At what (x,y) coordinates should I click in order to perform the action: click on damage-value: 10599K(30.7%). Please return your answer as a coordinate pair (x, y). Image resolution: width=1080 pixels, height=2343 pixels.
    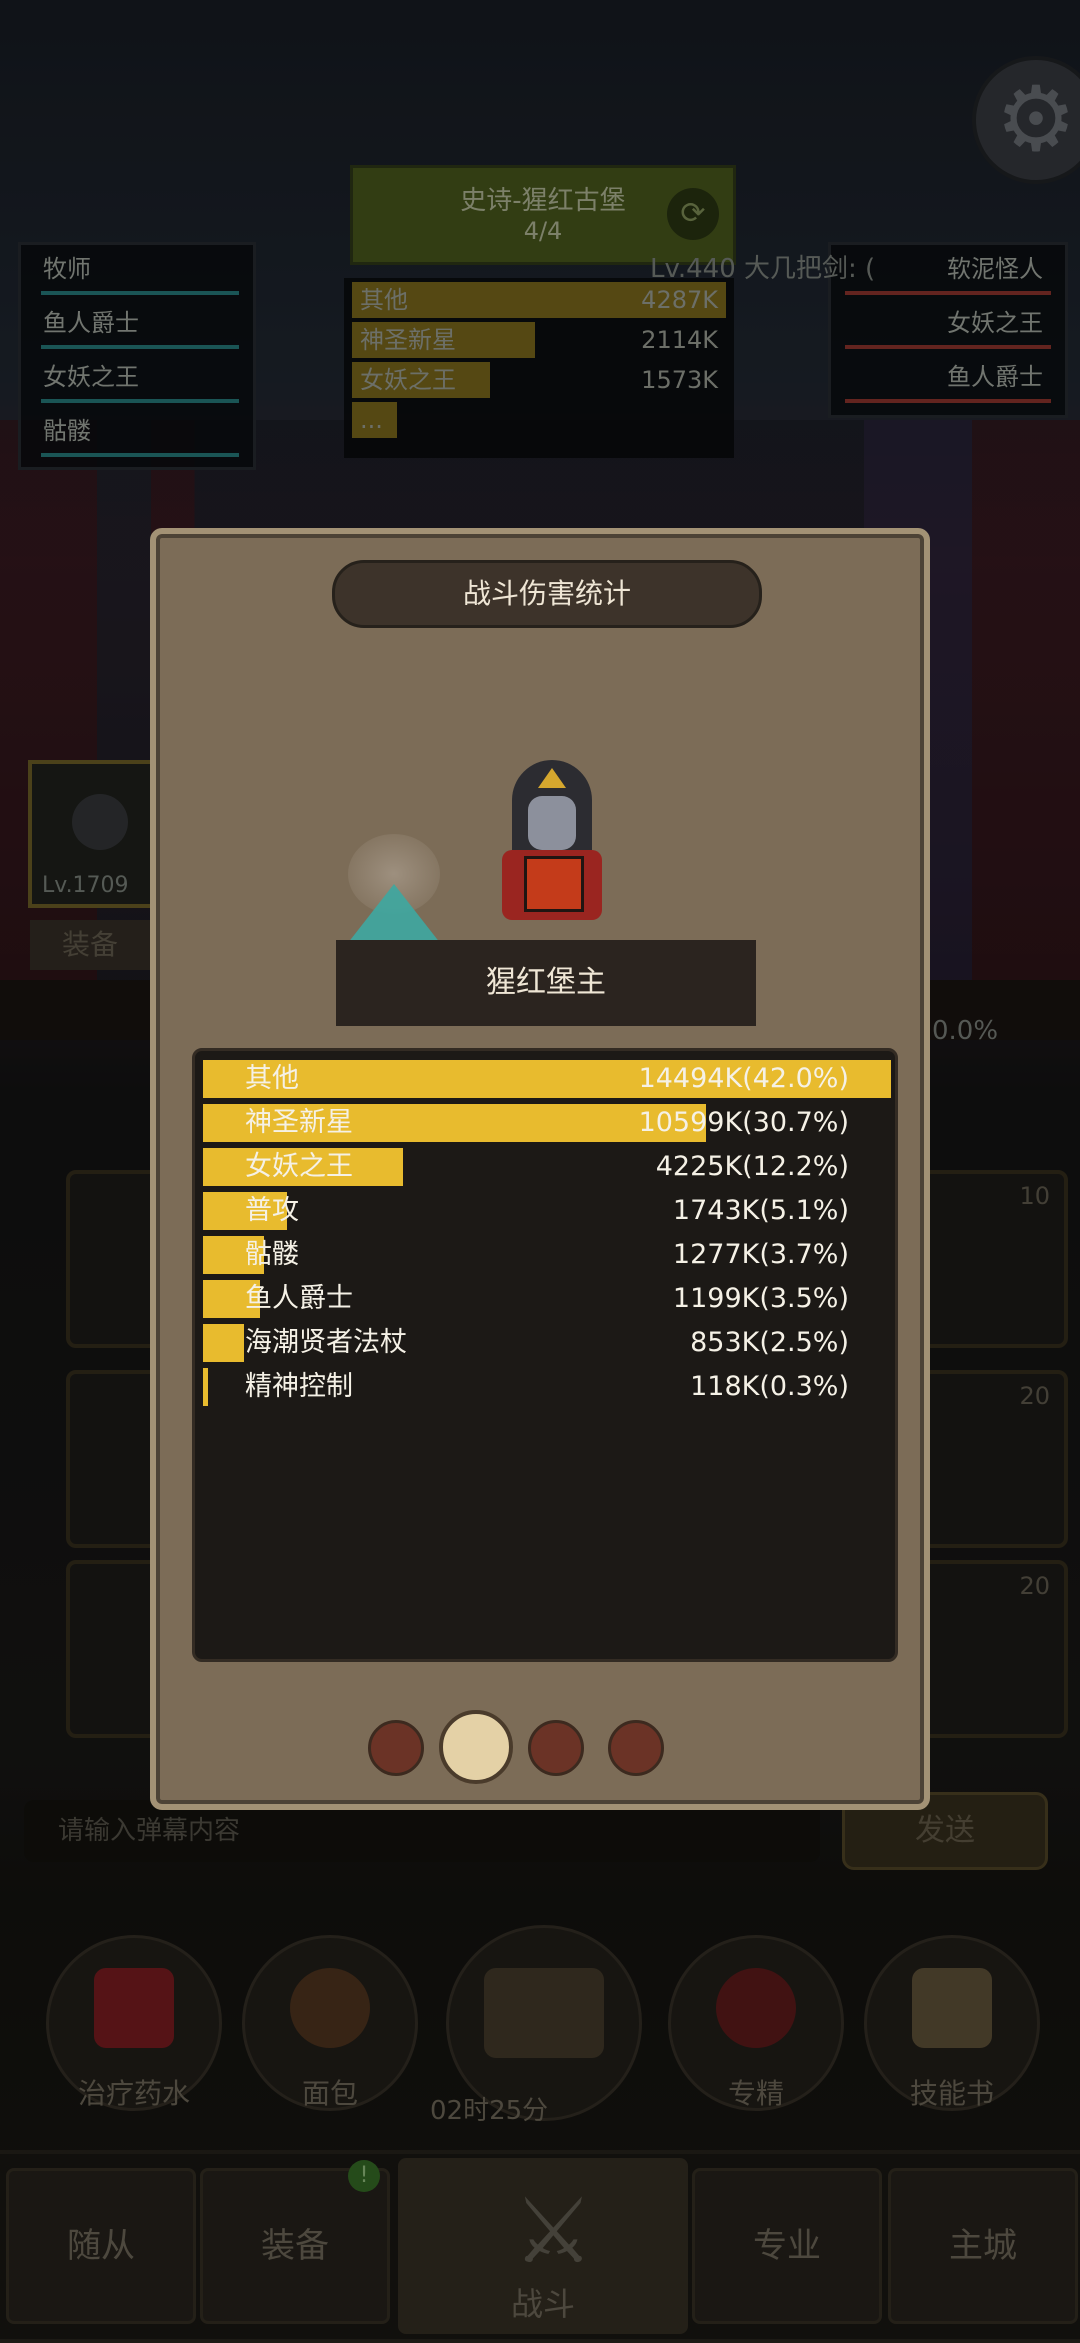
    Looking at the image, I should click on (743, 1122).